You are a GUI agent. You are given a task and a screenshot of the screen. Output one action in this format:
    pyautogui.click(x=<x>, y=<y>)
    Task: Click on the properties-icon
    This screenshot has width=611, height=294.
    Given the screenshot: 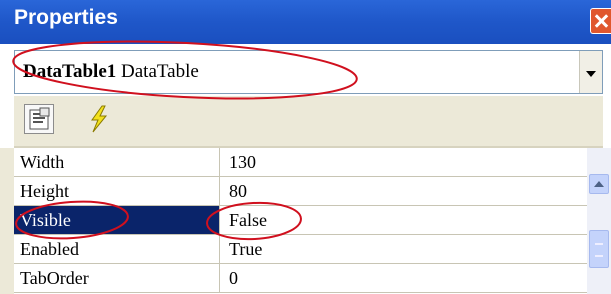 What is the action you would take?
    pyautogui.click(x=39, y=119)
    